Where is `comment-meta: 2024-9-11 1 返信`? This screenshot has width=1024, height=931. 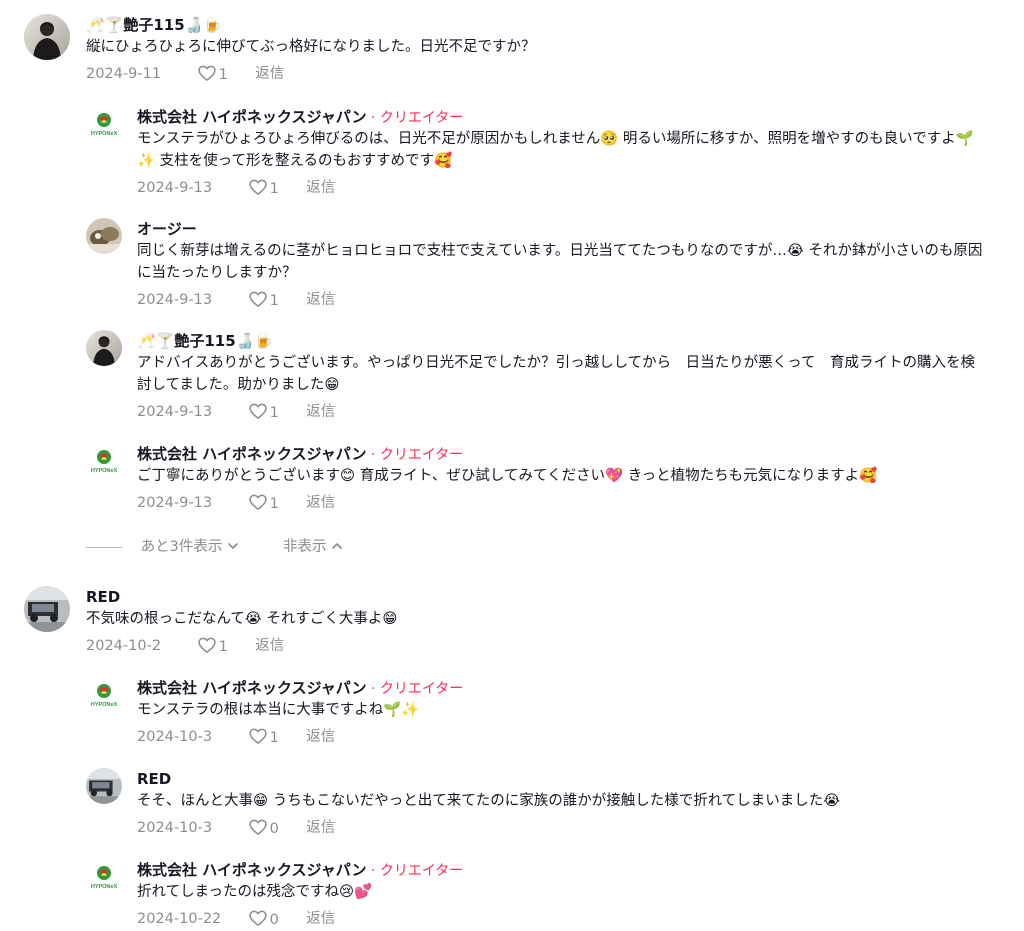 comment-meta: 2024-9-11 1 返信 is located at coordinates (535, 74).